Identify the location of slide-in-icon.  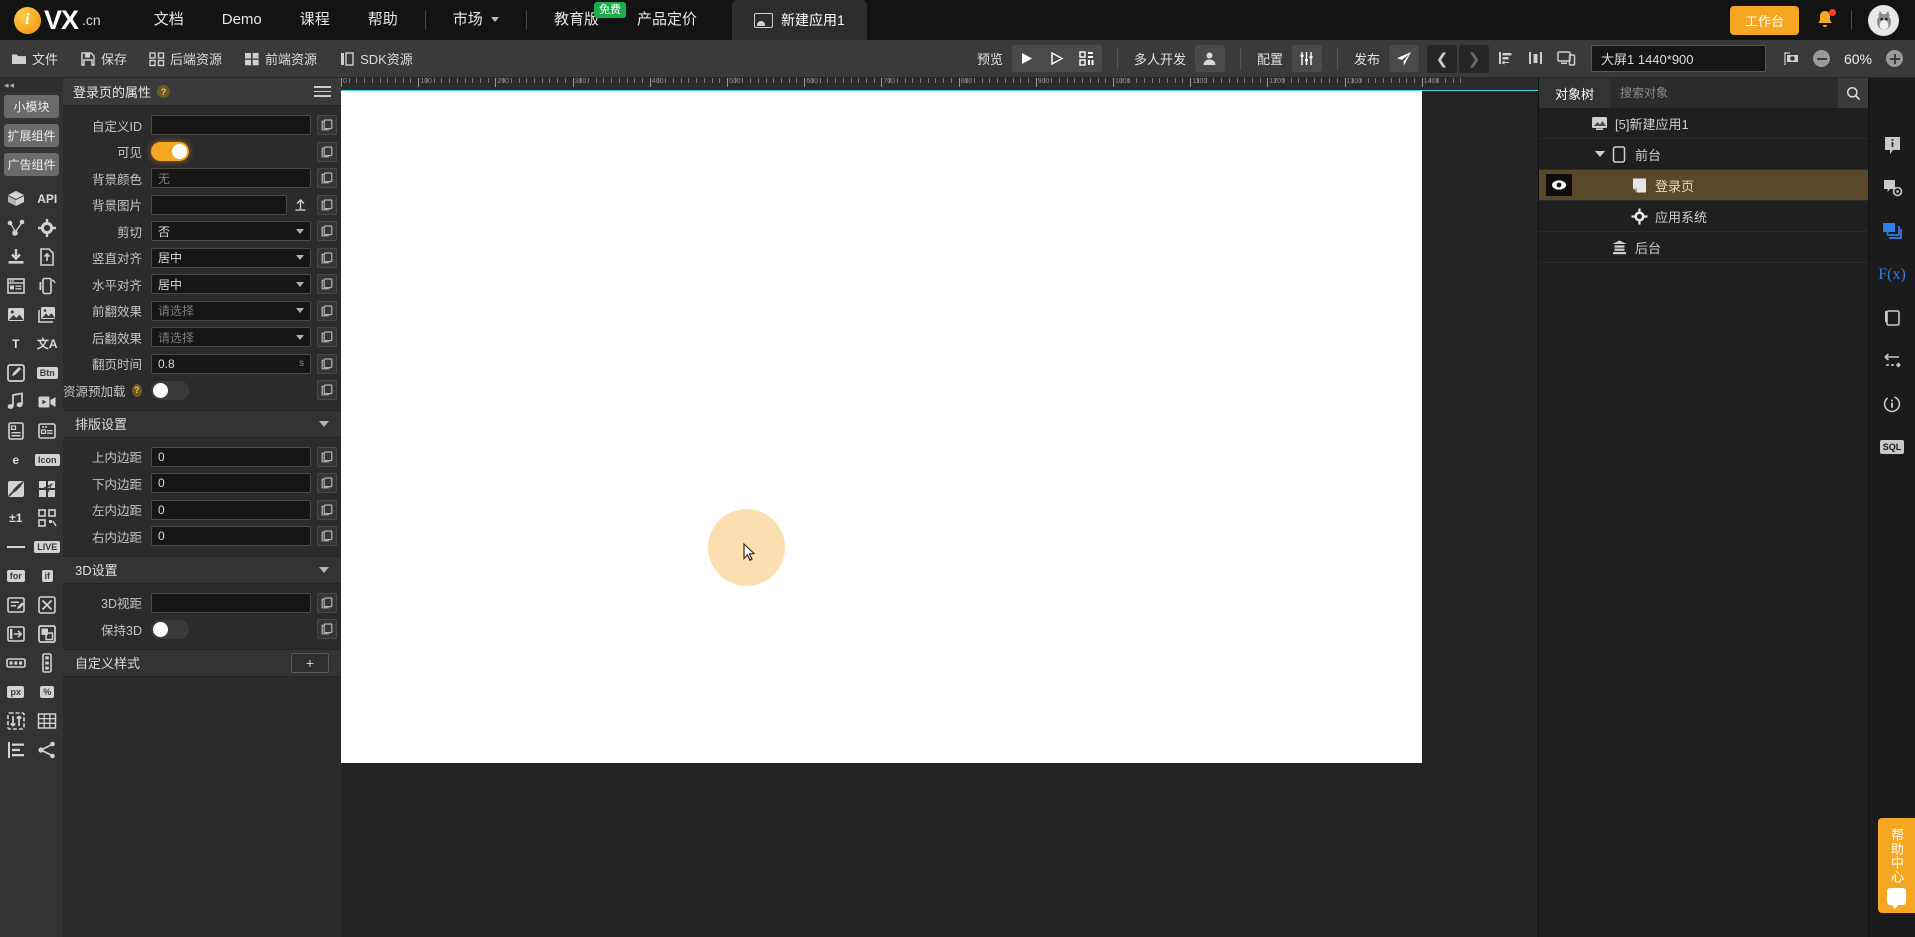
(16, 633).